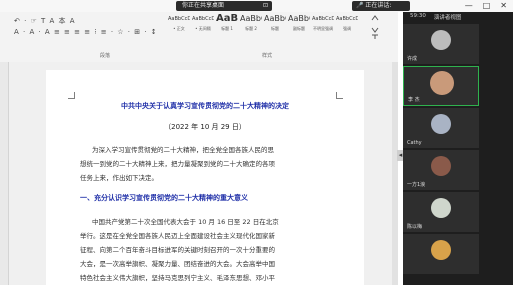 The width and height of the screenshot is (513, 285). I want to click on group-label-paragraph: 段落, so click(105, 56).